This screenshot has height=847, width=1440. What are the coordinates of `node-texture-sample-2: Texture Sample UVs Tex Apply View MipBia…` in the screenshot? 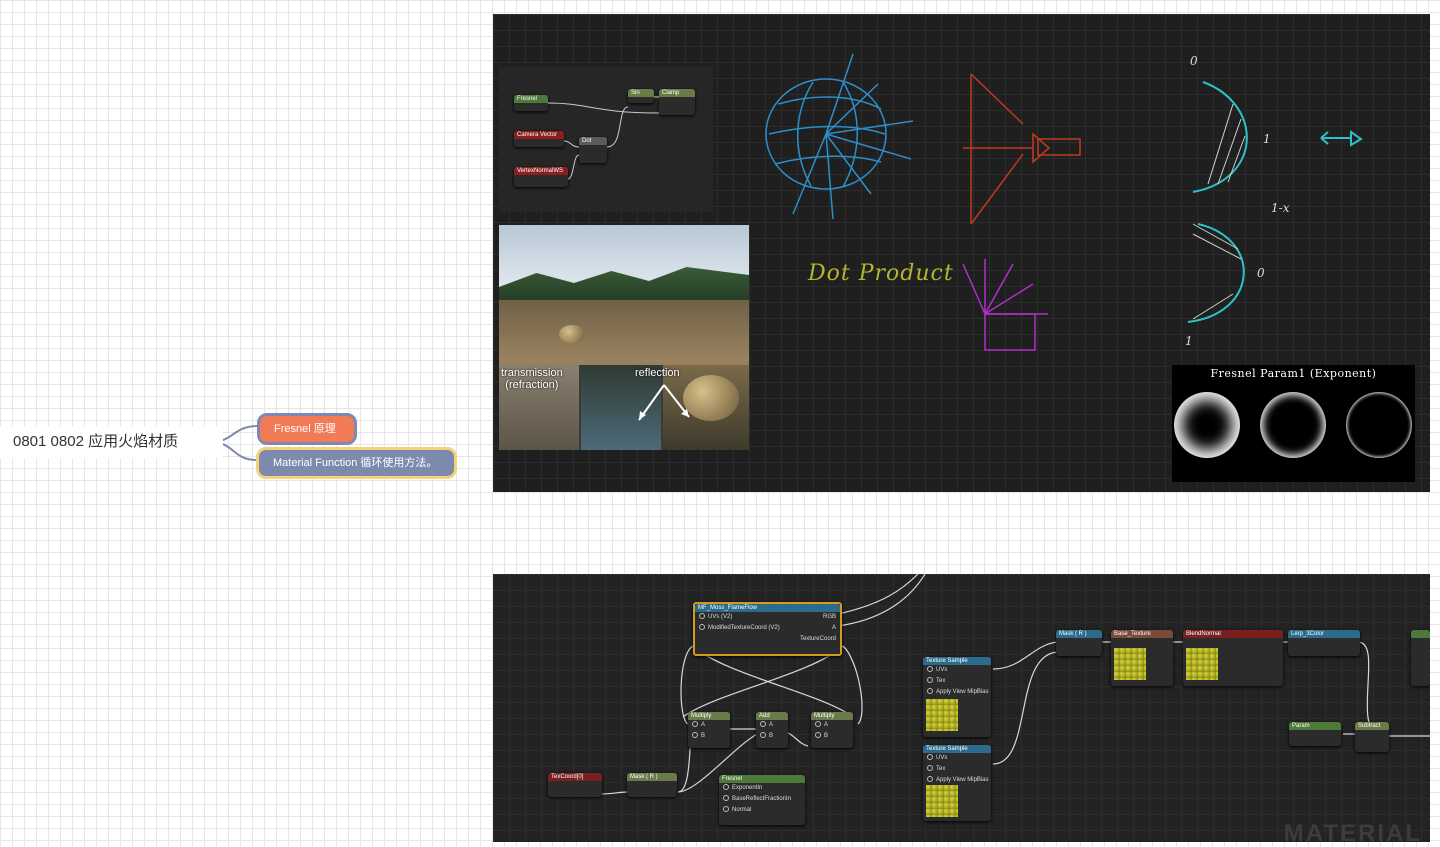 It's located at (957, 783).